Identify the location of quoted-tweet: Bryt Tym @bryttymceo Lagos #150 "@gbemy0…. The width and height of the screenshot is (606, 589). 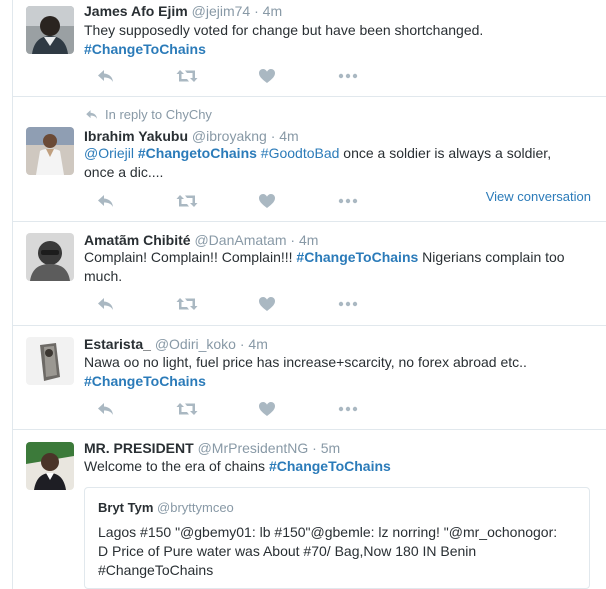
(337, 538).